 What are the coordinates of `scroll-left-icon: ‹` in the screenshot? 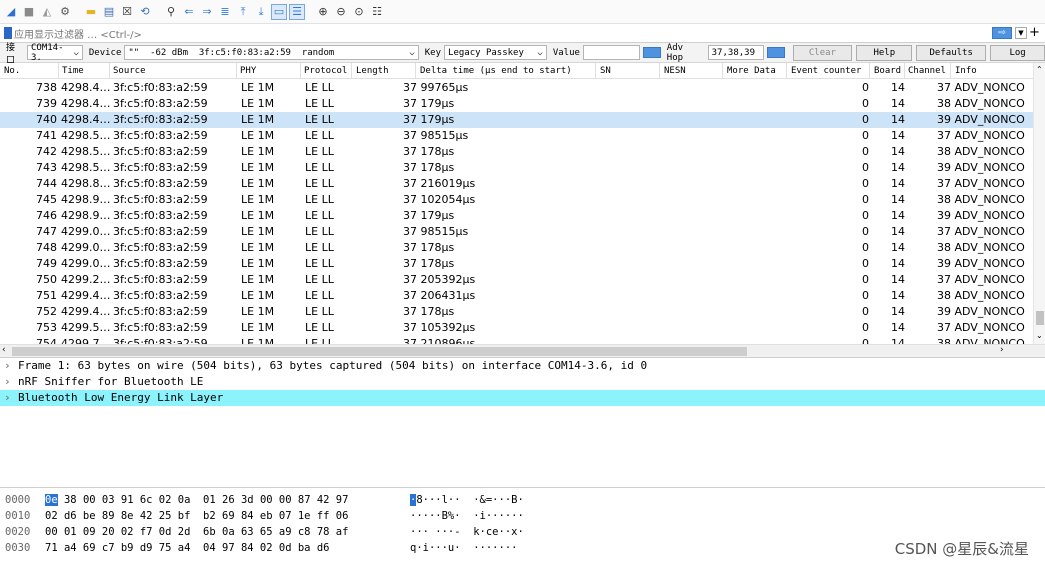 It's located at (4, 350).